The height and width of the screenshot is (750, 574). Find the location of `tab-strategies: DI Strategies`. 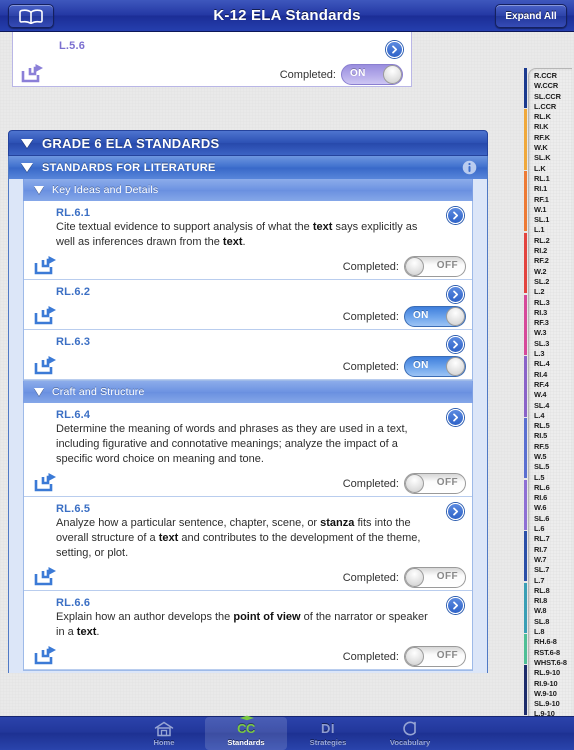

tab-strategies: DI Strategies is located at coordinates (328, 733).